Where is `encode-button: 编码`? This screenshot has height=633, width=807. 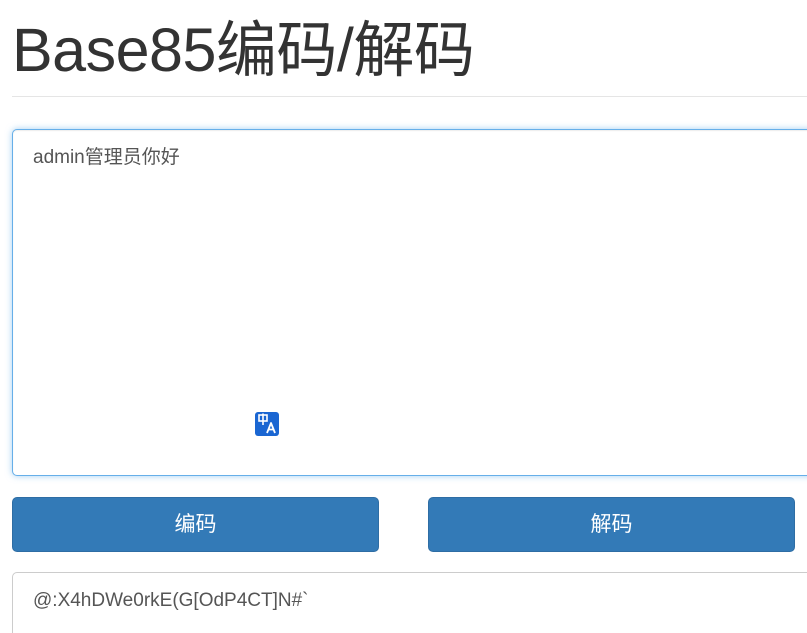 encode-button: 编码 is located at coordinates (195, 524).